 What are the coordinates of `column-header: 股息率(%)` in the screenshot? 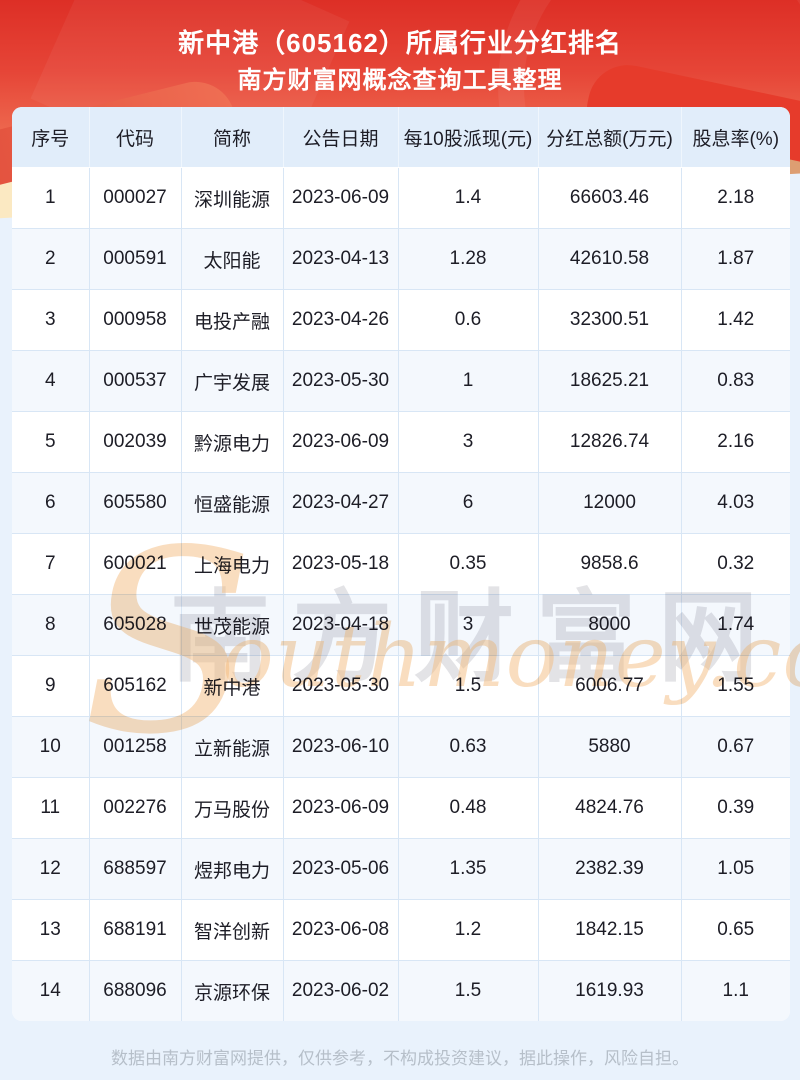 It's located at (735, 137).